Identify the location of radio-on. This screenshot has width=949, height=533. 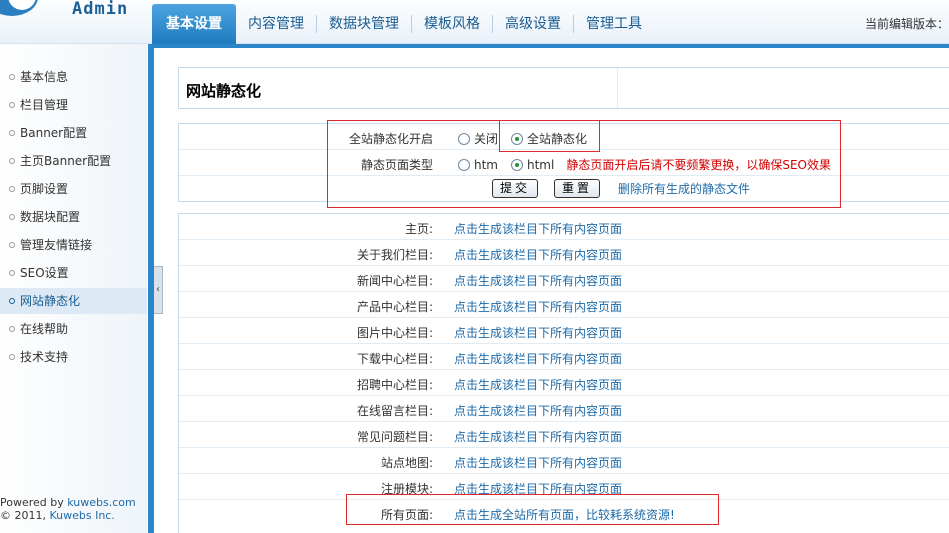
(517, 138).